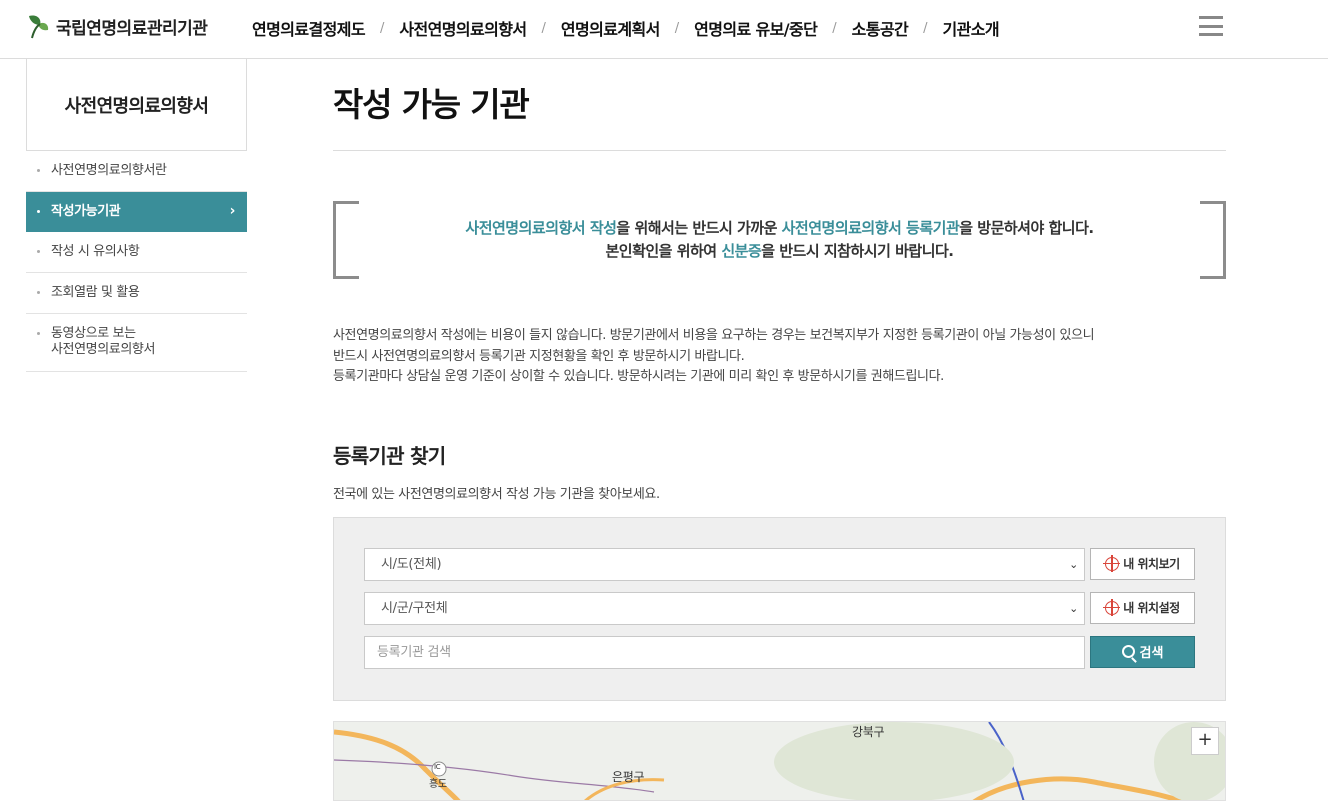 This screenshot has width=1328, height=801. Describe the element at coordinates (103, 349) in the screenshot. I see `sidebar-item-label: 사전연명의료의향서` at that location.